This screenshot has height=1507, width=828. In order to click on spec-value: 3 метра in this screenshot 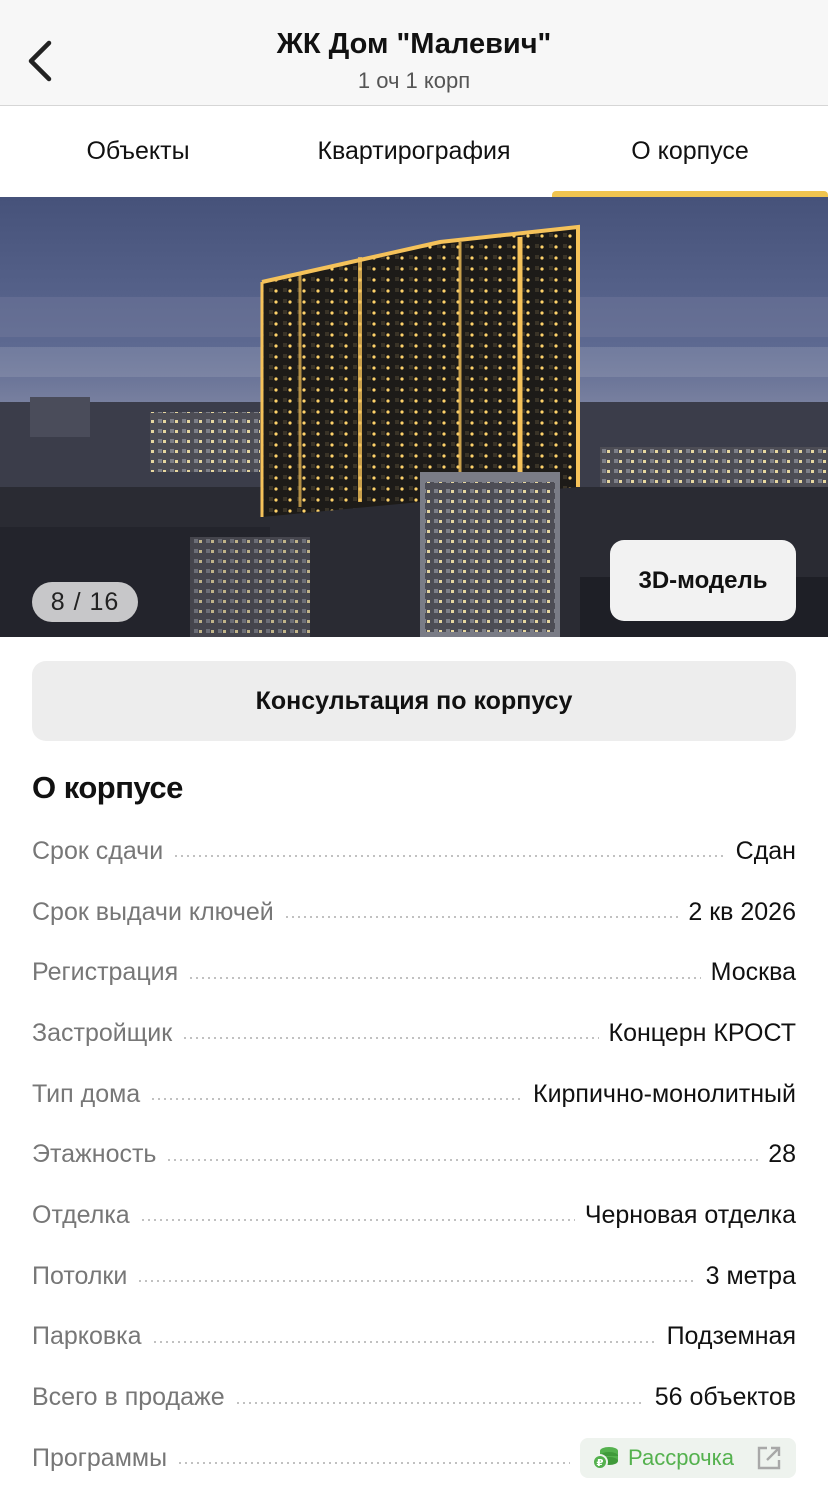, I will do `click(750, 1275)`.